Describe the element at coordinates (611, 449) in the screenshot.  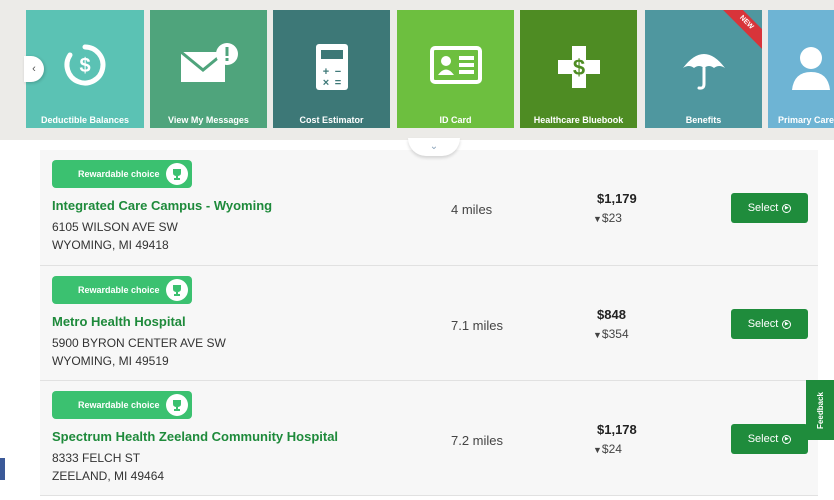
I see `savings-amount: $24` at that location.